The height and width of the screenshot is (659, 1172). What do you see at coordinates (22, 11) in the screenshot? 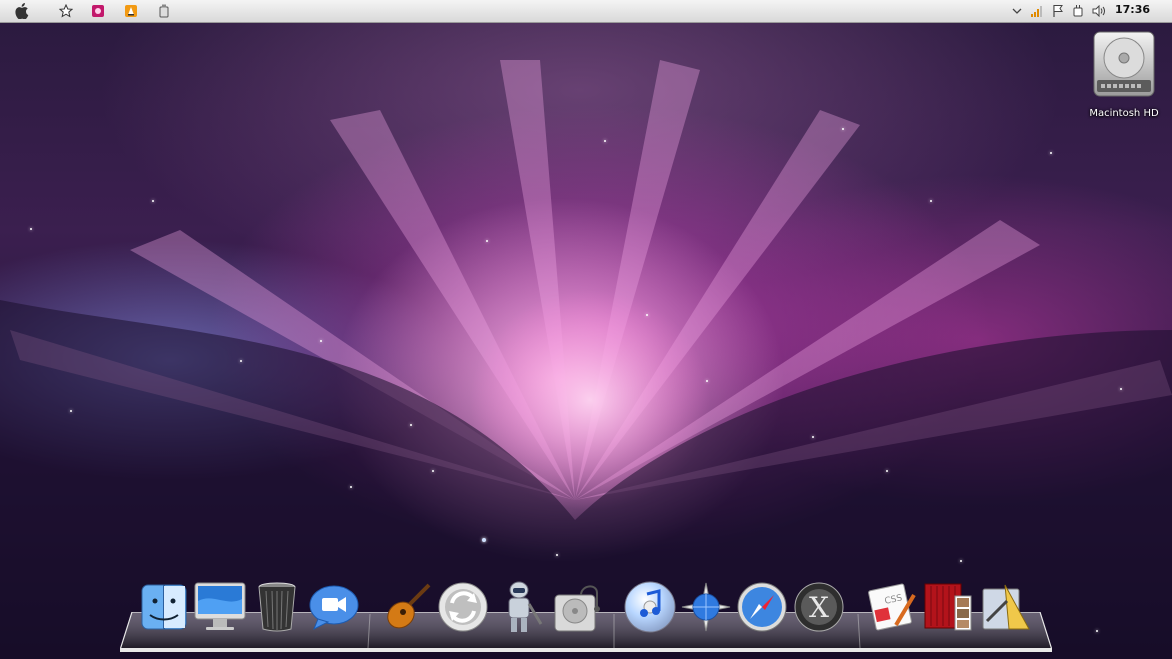
I see `apple-logo-icon` at bounding box center [22, 11].